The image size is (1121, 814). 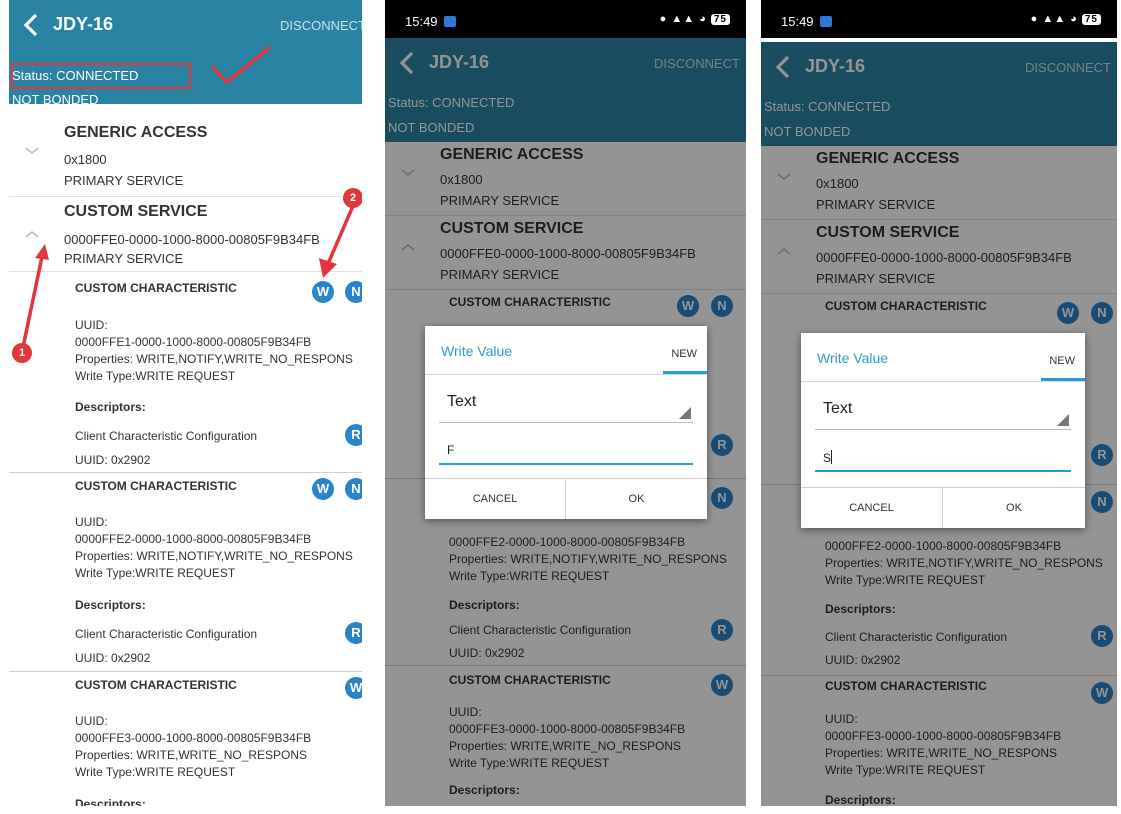 What do you see at coordinates (83, 24) in the screenshot?
I see `device-title: JDY-16` at bounding box center [83, 24].